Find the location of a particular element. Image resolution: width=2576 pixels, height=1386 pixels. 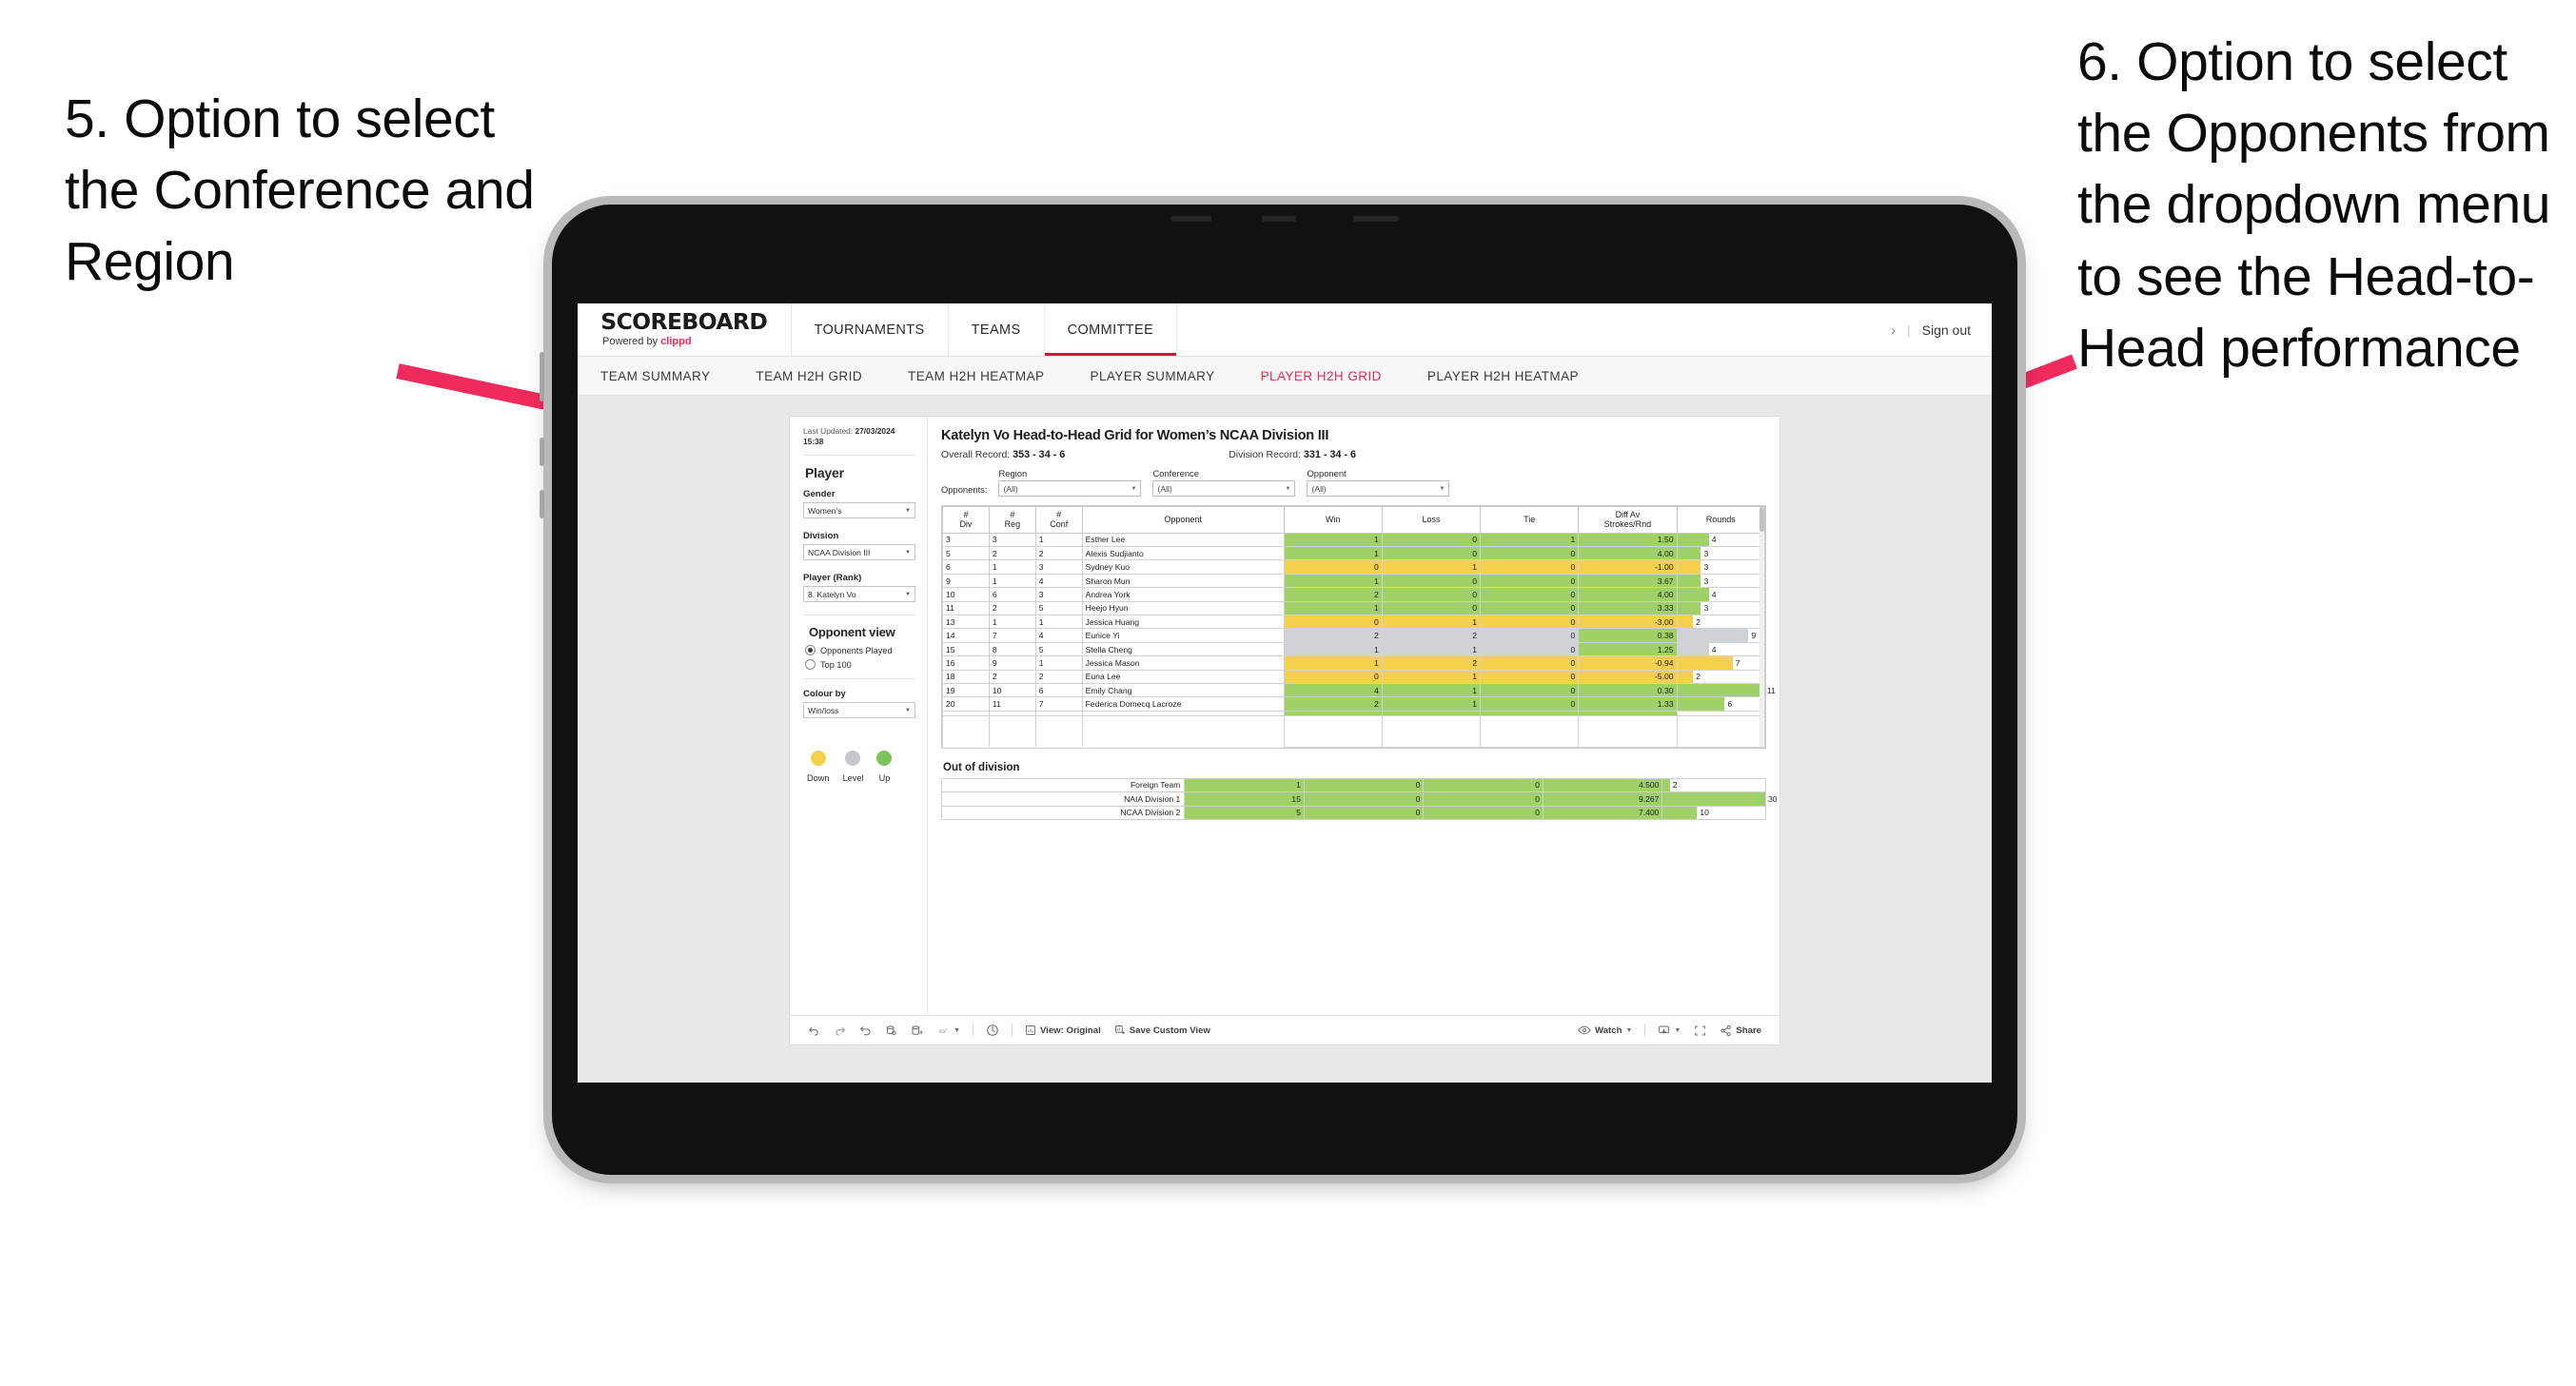

table-cell: 5 is located at coordinates (1244, 812).